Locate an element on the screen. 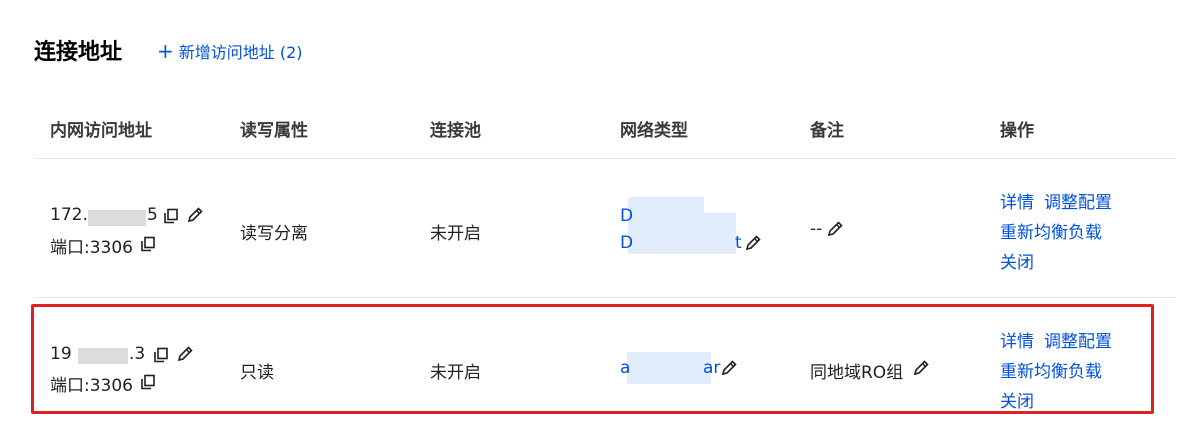 The image size is (1198, 429). ip-redaction is located at coordinates (117, 218).